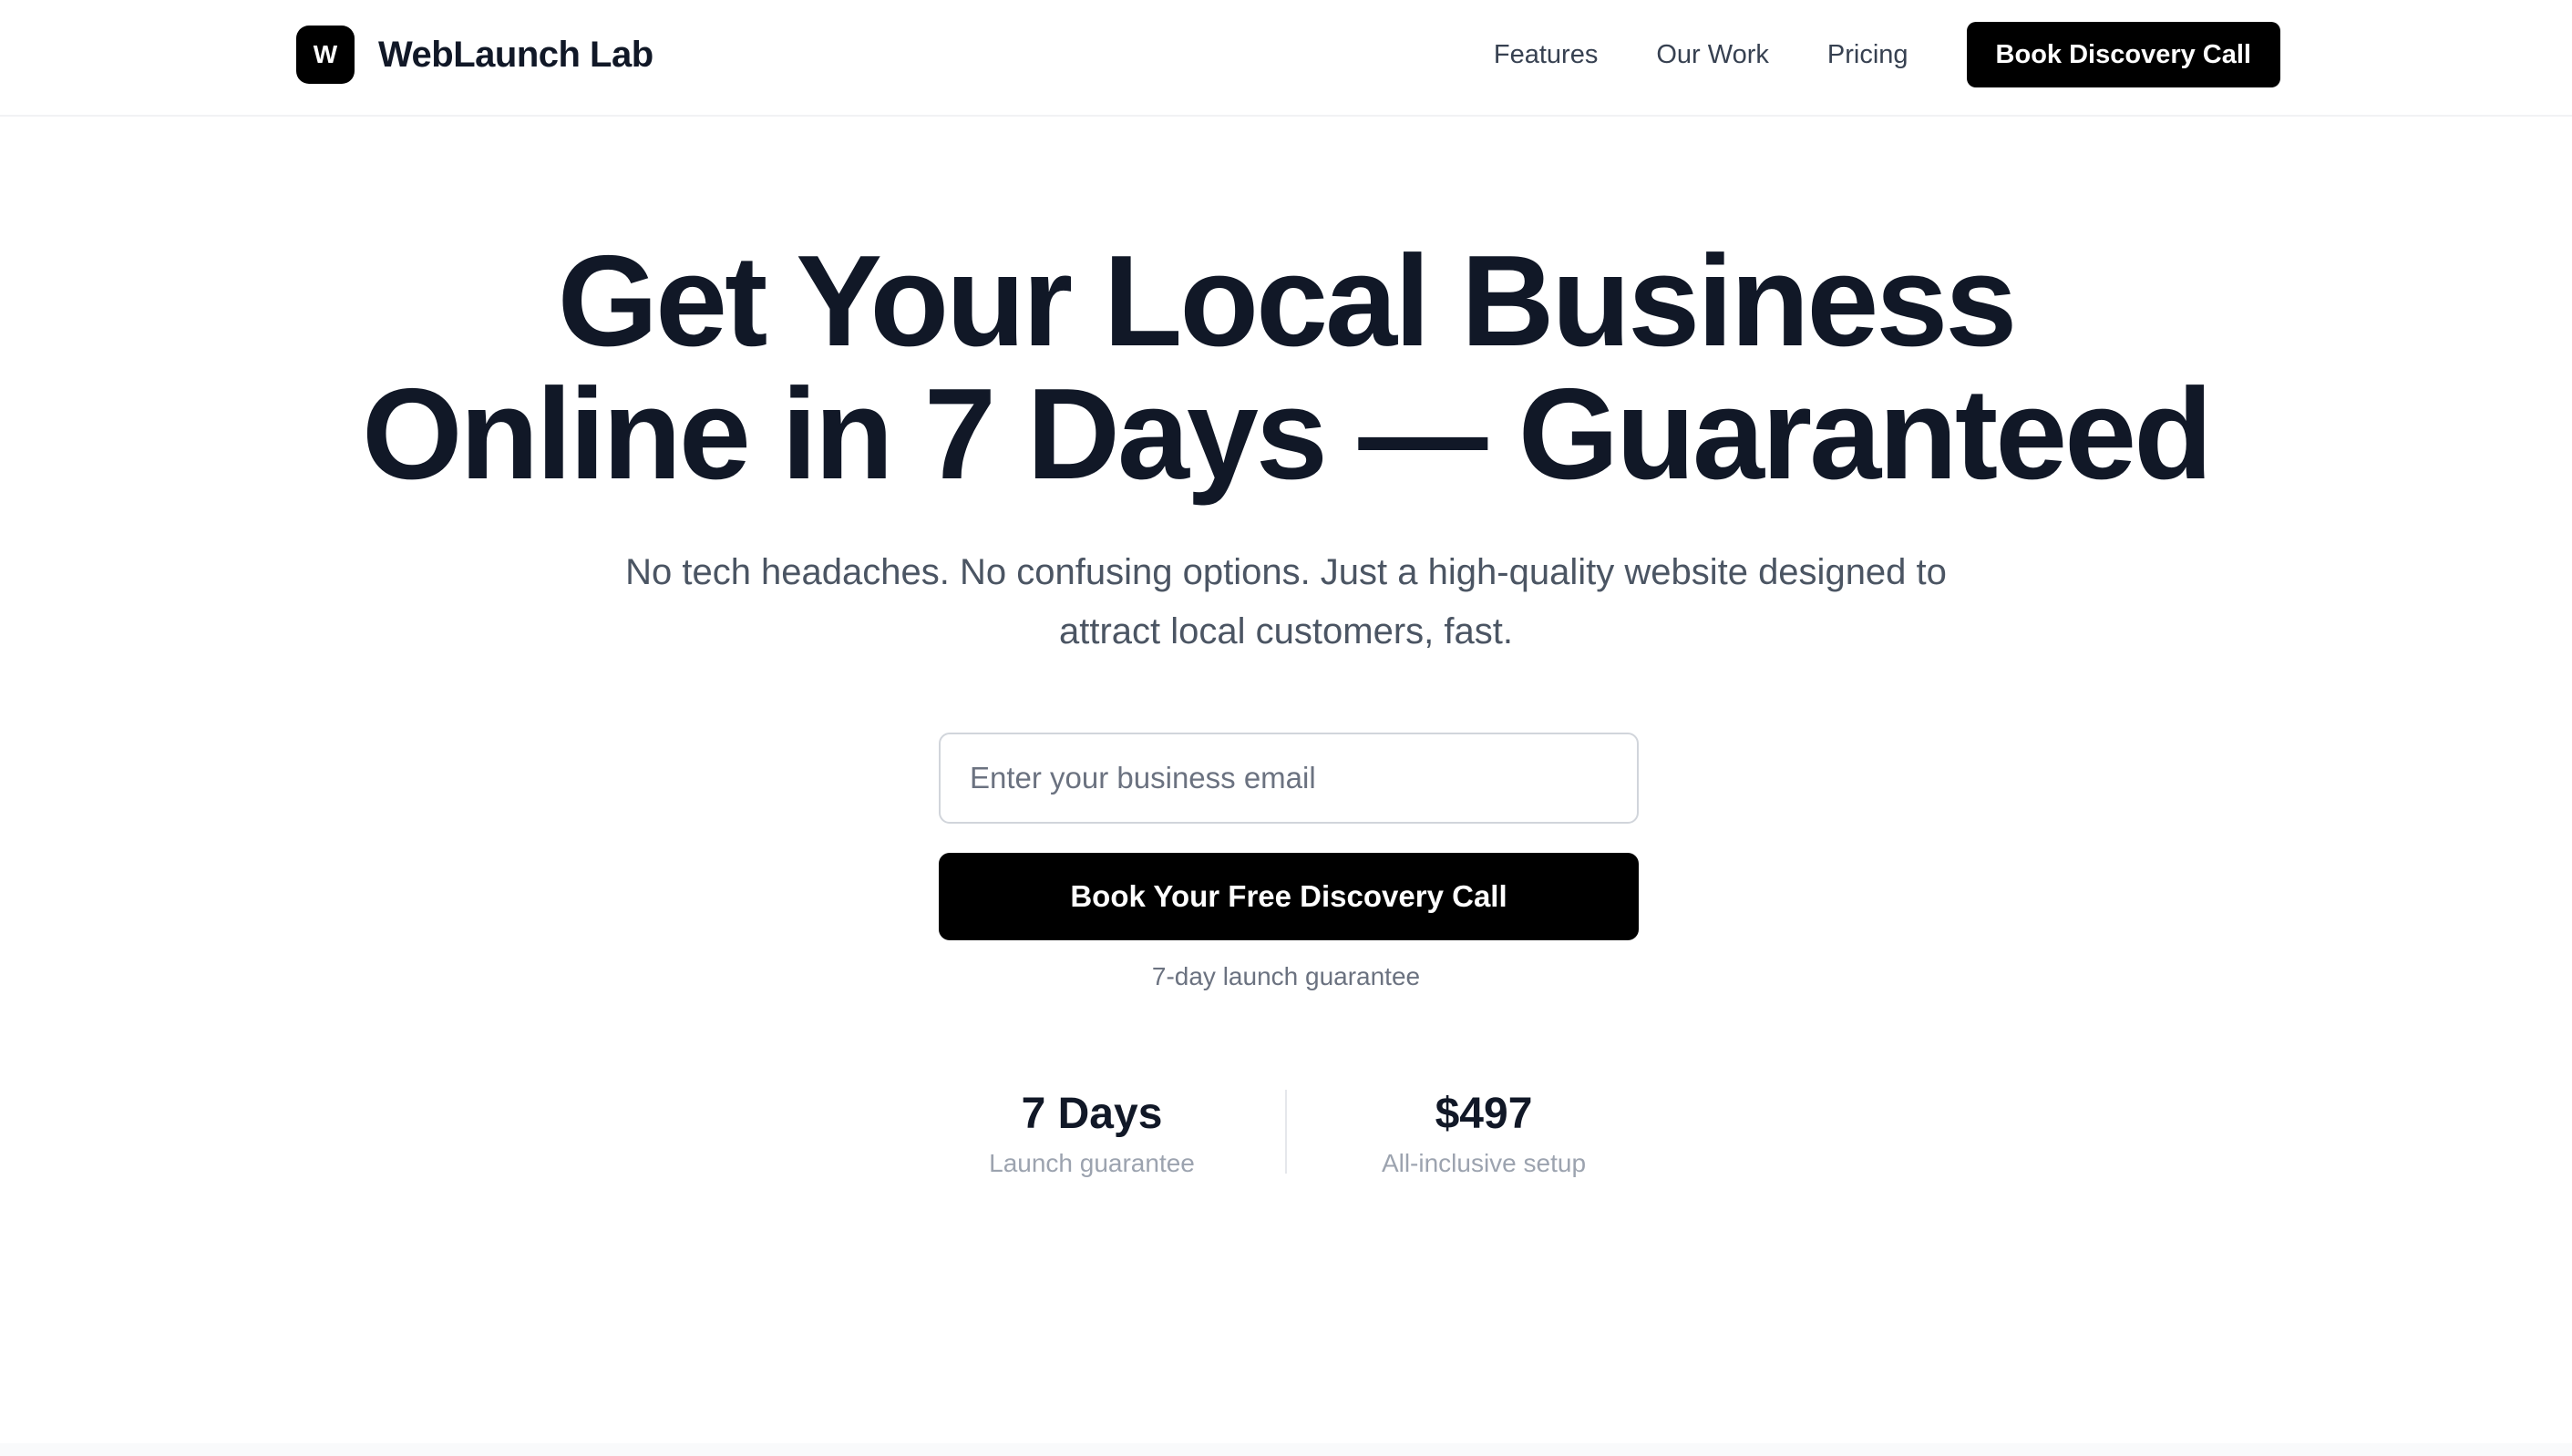 This screenshot has height=1456, width=2572. Describe the element at coordinates (325, 55) in the screenshot. I see `logo-icon: W` at that location.